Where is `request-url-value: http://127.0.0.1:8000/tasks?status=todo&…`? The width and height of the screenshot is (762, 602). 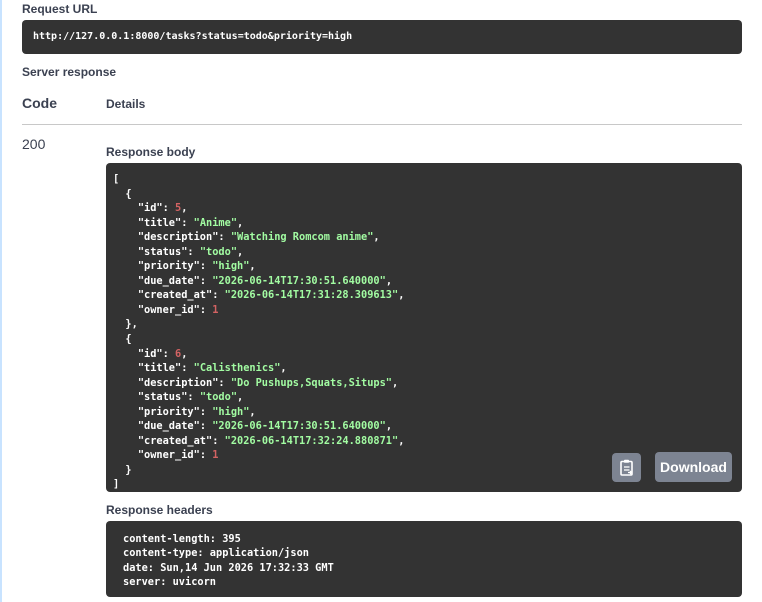 request-url-value: http://127.0.0.1:8000/tasks?status=todo&… is located at coordinates (382, 37).